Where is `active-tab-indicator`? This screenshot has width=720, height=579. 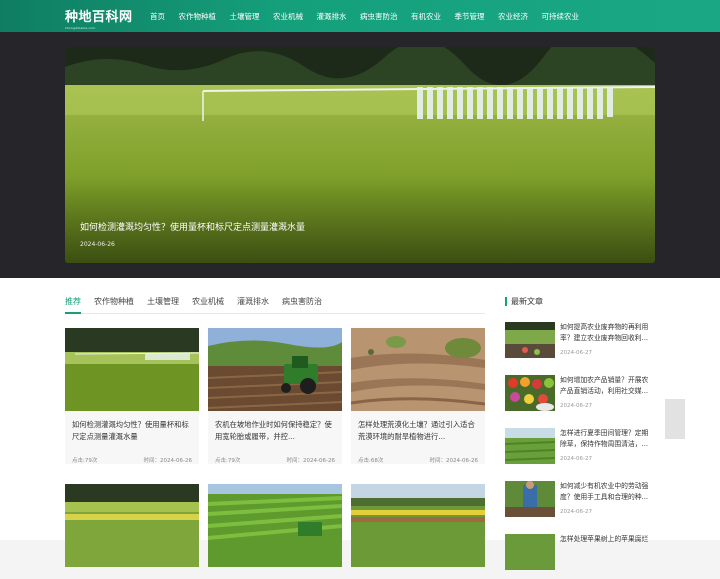 active-tab-indicator is located at coordinates (73, 313).